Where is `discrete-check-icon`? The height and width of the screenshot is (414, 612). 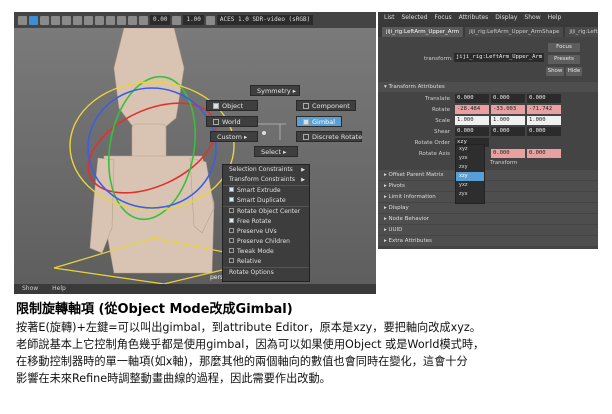 discrete-check-icon is located at coordinates (306, 137).